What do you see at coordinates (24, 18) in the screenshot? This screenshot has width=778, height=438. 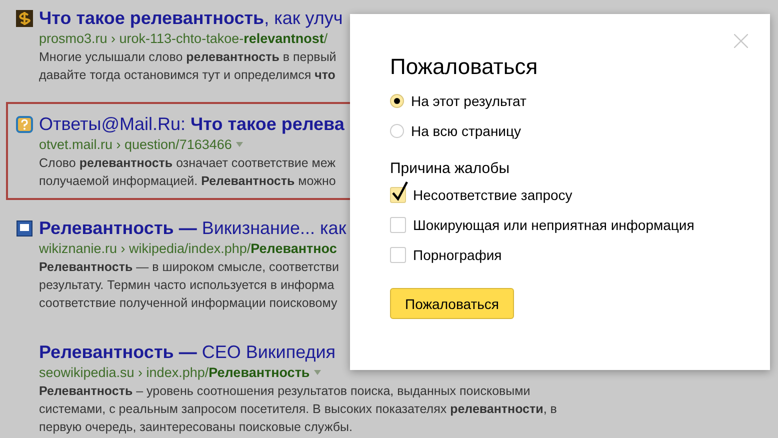 I see `coin-icon` at bounding box center [24, 18].